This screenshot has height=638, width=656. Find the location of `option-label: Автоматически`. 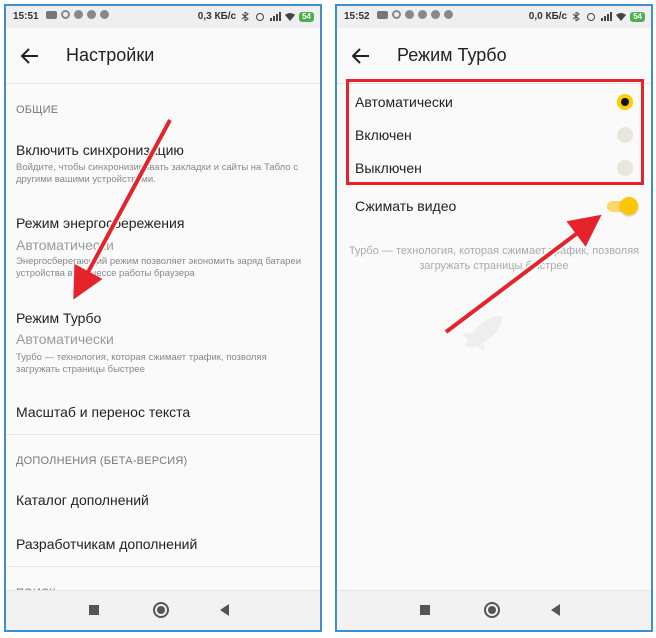

option-label: Автоматически is located at coordinates (404, 102).